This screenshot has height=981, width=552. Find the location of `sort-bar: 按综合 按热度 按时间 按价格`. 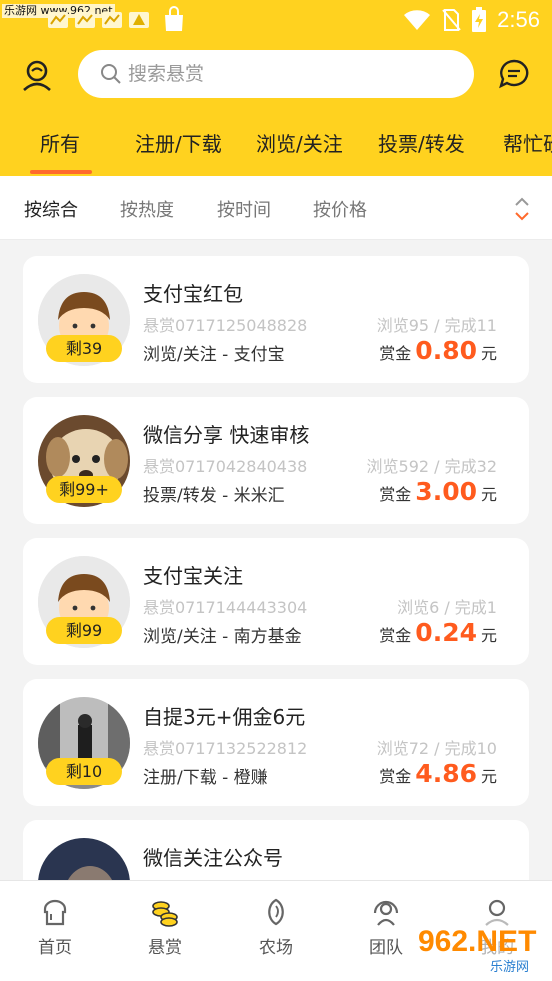

sort-bar: 按综合 按热度 按时间 按价格 is located at coordinates (276, 208).